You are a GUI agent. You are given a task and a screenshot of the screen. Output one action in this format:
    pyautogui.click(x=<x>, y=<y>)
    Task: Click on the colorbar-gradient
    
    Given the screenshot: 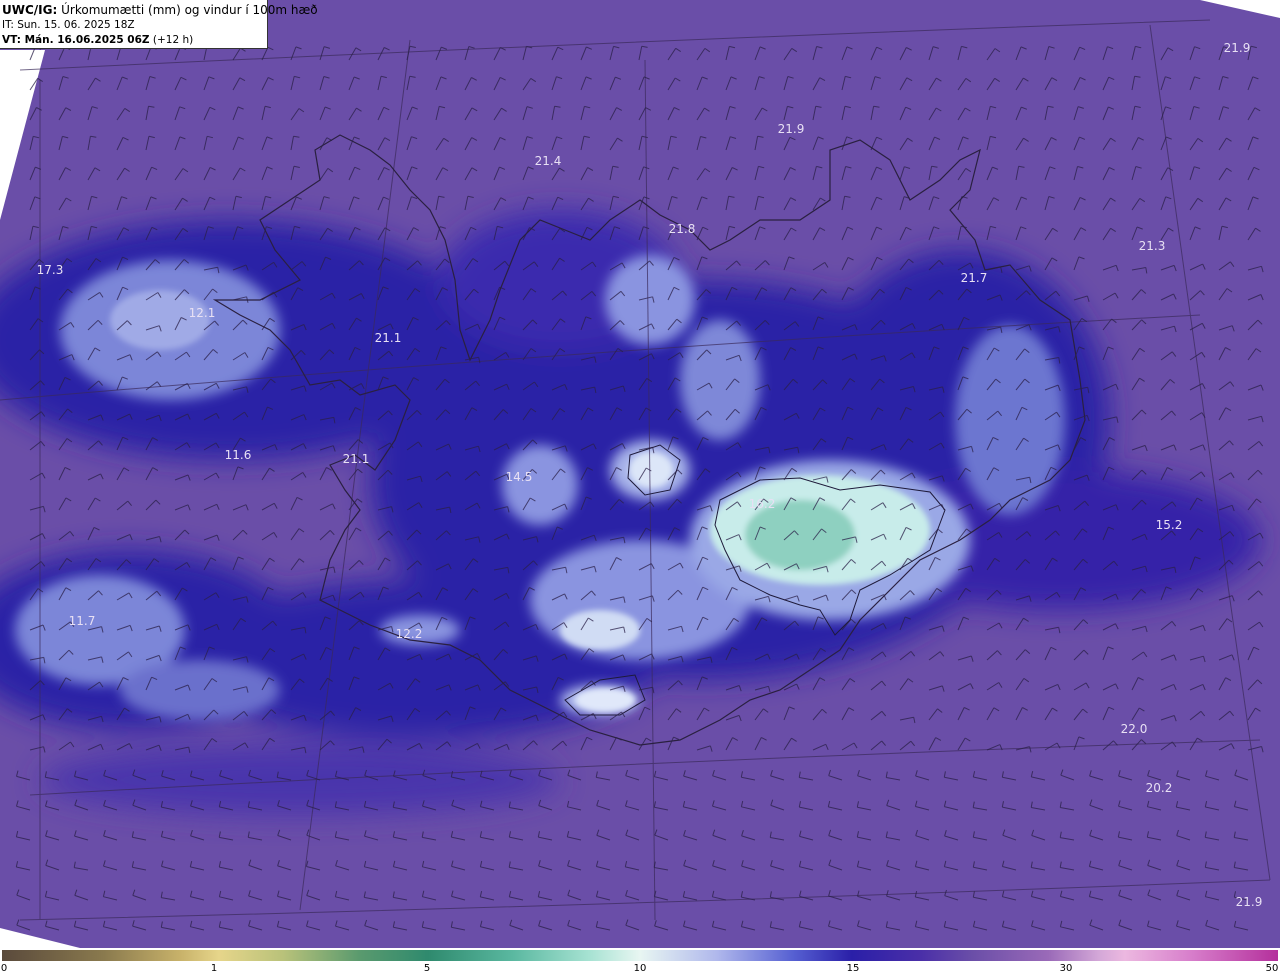 What is the action you would take?
    pyautogui.click(x=640, y=955)
    